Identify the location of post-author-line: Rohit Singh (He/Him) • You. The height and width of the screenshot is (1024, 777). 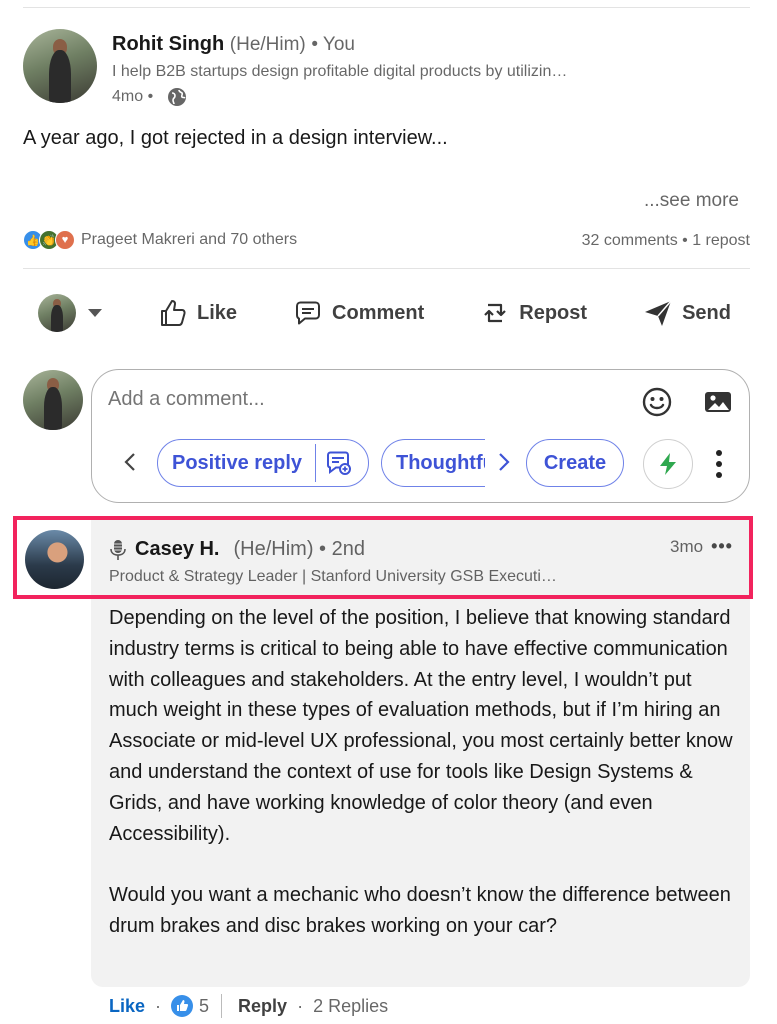
(233, 44).